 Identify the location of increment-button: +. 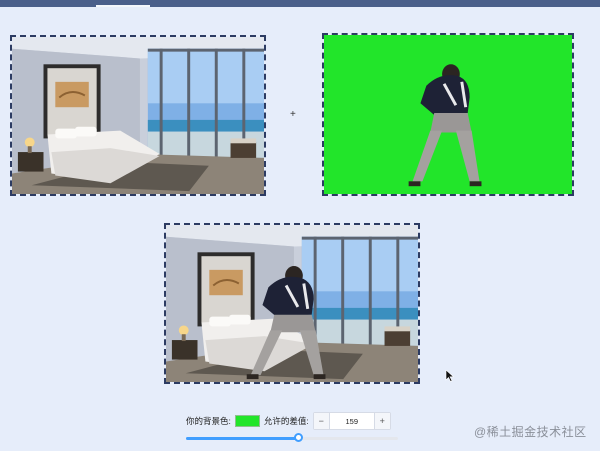
(381, 421).